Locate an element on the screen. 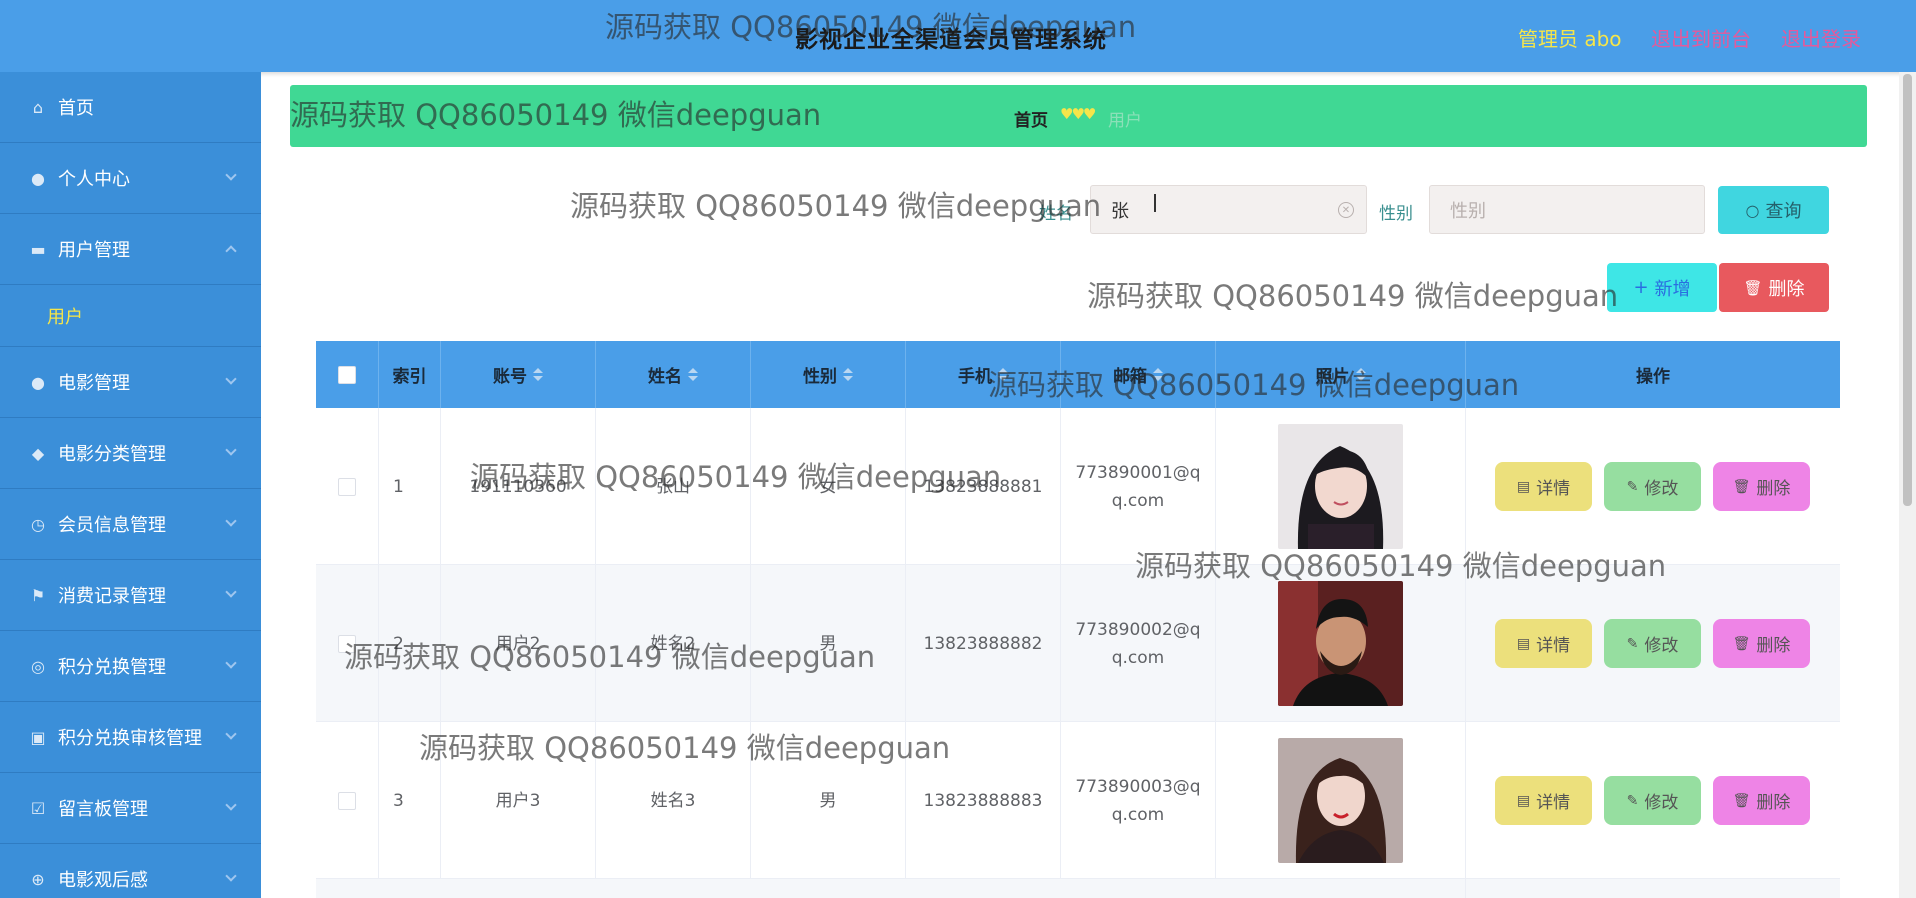 The width and height of the screenshot is (1916, 898). header-gender: 性别 is located at coordinates (828, 374).